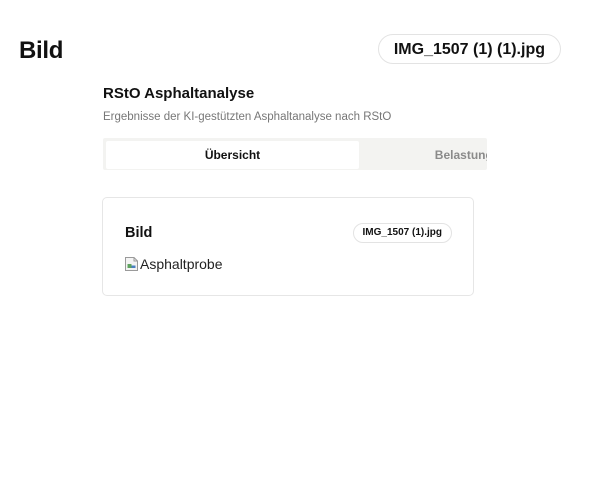 This screenshot has width=598, height=492. I want to click on card-file-name-badge: IMG_1507 (1).jpg, so click(402, 233).